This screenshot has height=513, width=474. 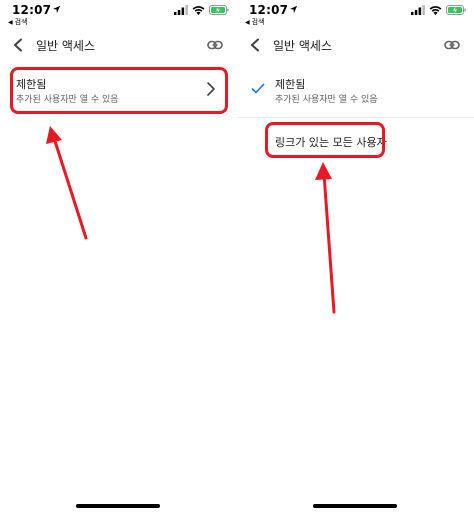 I want to click on highlight-box-restricted, so click(x=119, y=90).